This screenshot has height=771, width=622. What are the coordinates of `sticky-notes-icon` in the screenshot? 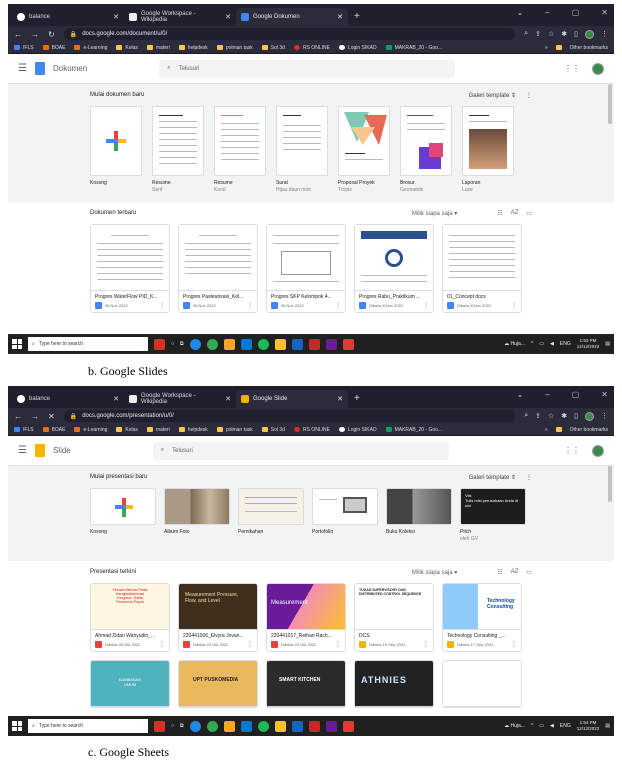 It's located at (280, 726).